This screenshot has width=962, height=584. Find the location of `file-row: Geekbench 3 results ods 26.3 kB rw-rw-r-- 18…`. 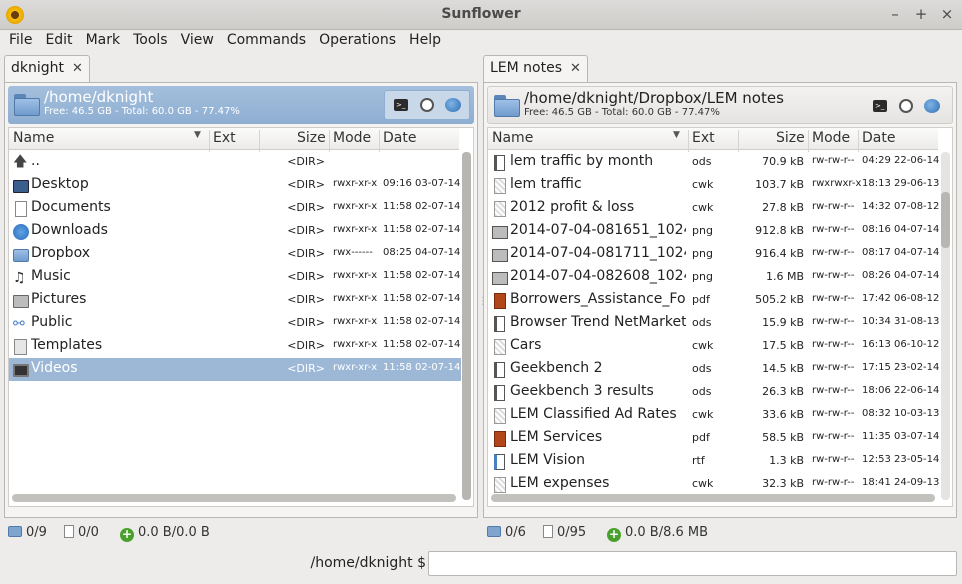

file-row: Geekbench 3 results ods 26.3 kB rw-rw-r-- 18… is located at coordinates (714, 392).